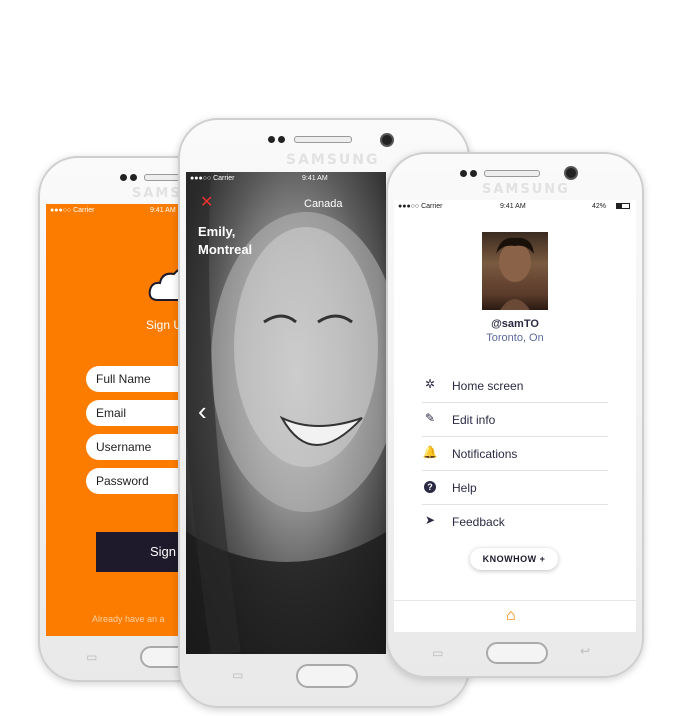  What do you see at coordinates (488, 386) in the screenshot?
I see `menu-item-label: Home screen` at bounding box center [488, 386].